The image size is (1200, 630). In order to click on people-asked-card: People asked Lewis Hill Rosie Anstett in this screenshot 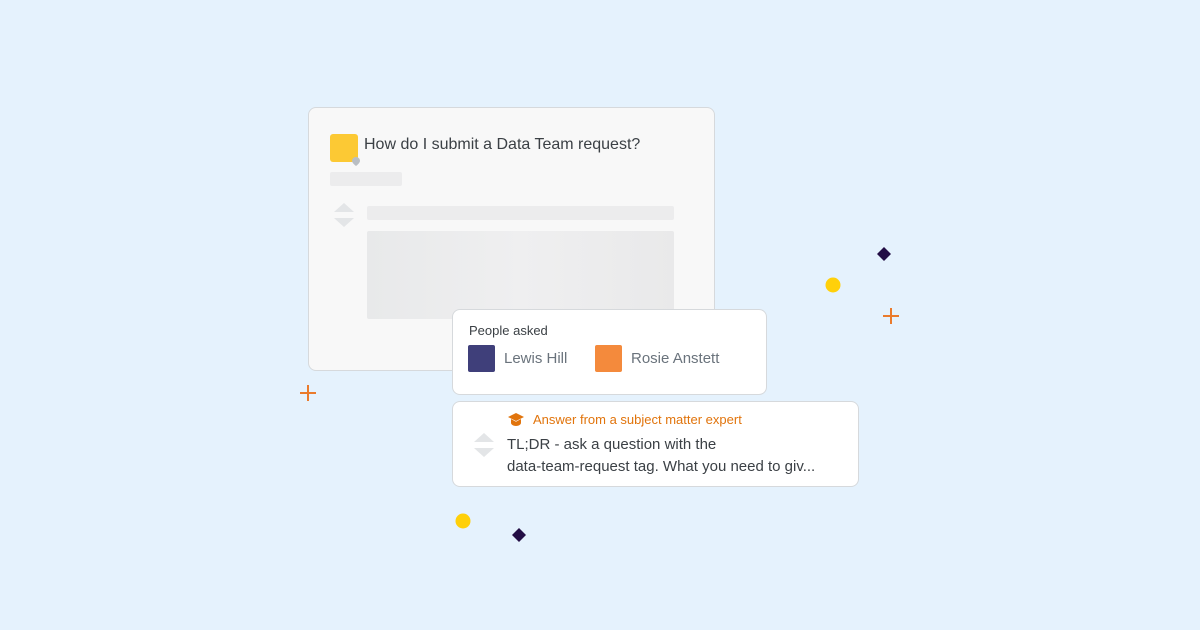, I will do `click(609, 352)`.